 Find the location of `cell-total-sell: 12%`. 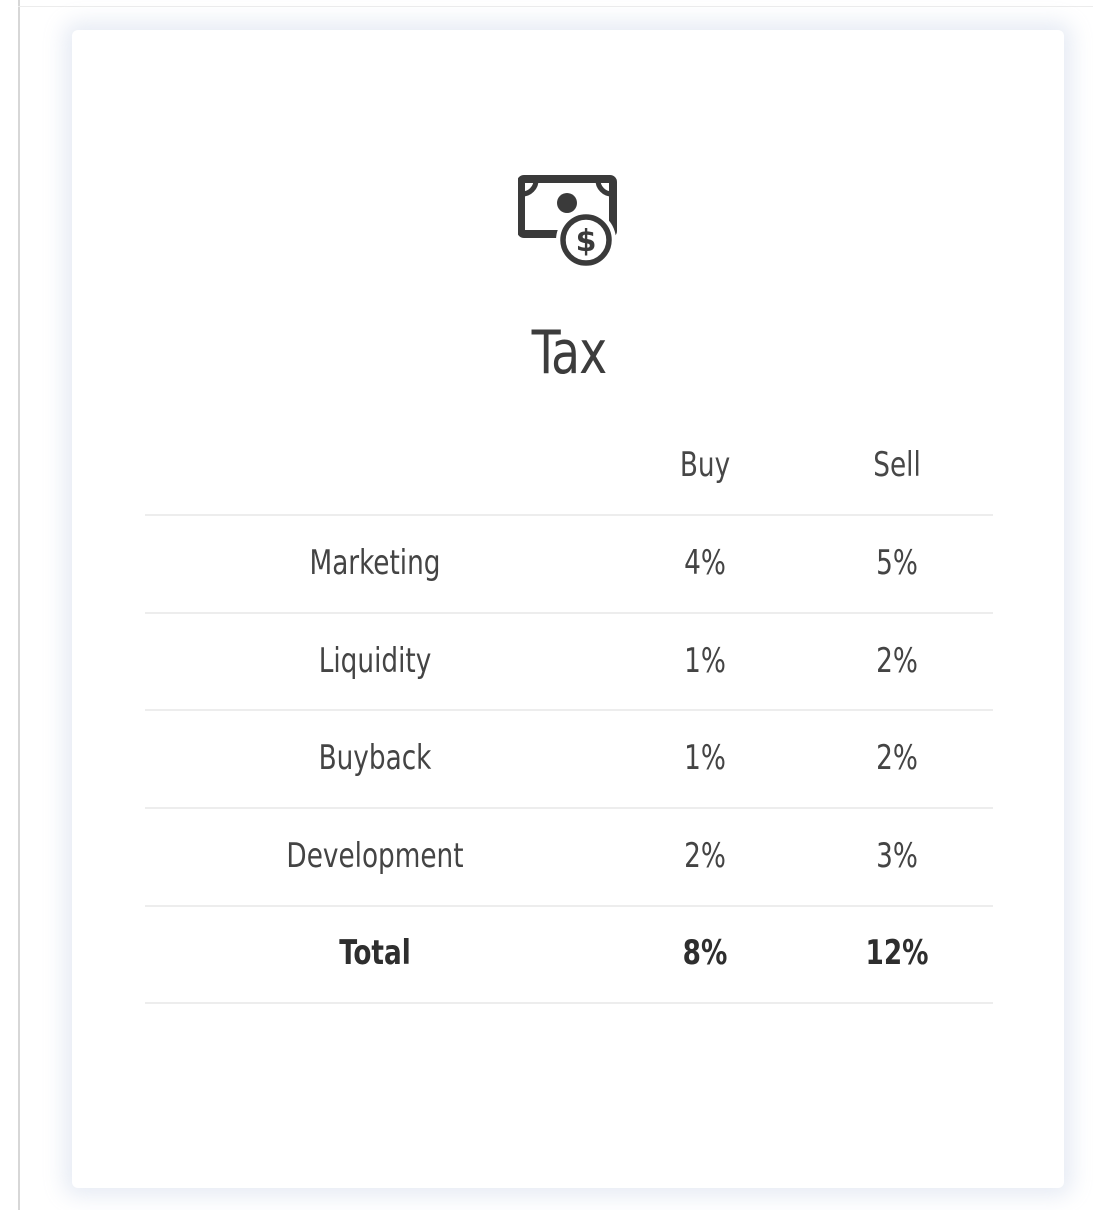

cell-total-sell: 12% is located at coordinates (897, 953).